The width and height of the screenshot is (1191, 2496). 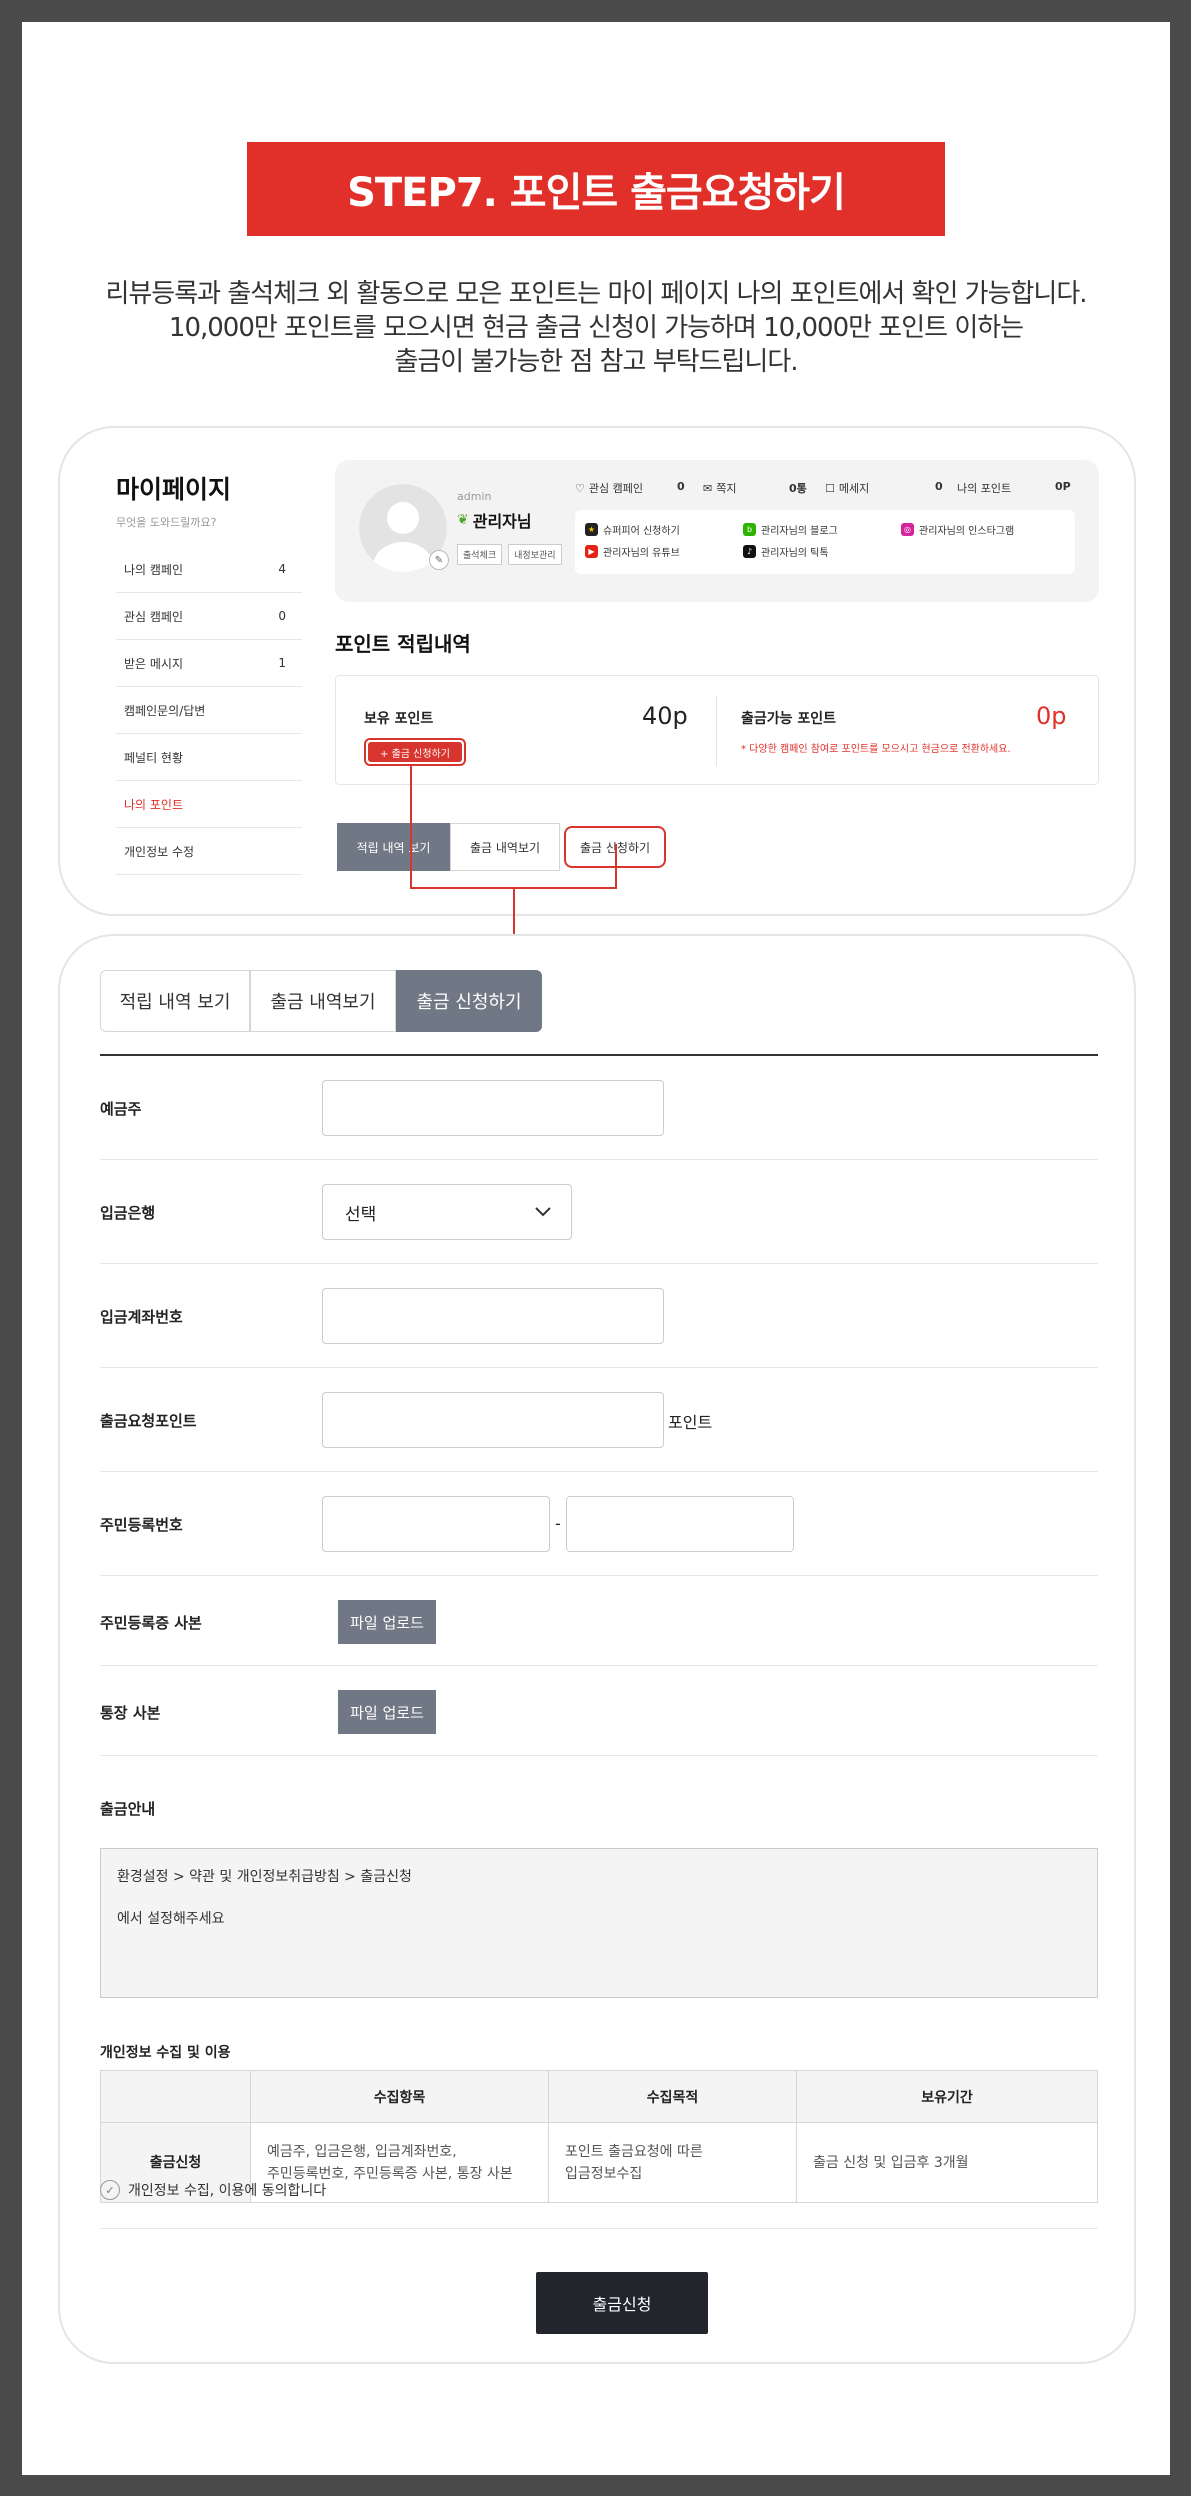 I want to click on sidebar-item-count: 1, so click(x=282, y=663).